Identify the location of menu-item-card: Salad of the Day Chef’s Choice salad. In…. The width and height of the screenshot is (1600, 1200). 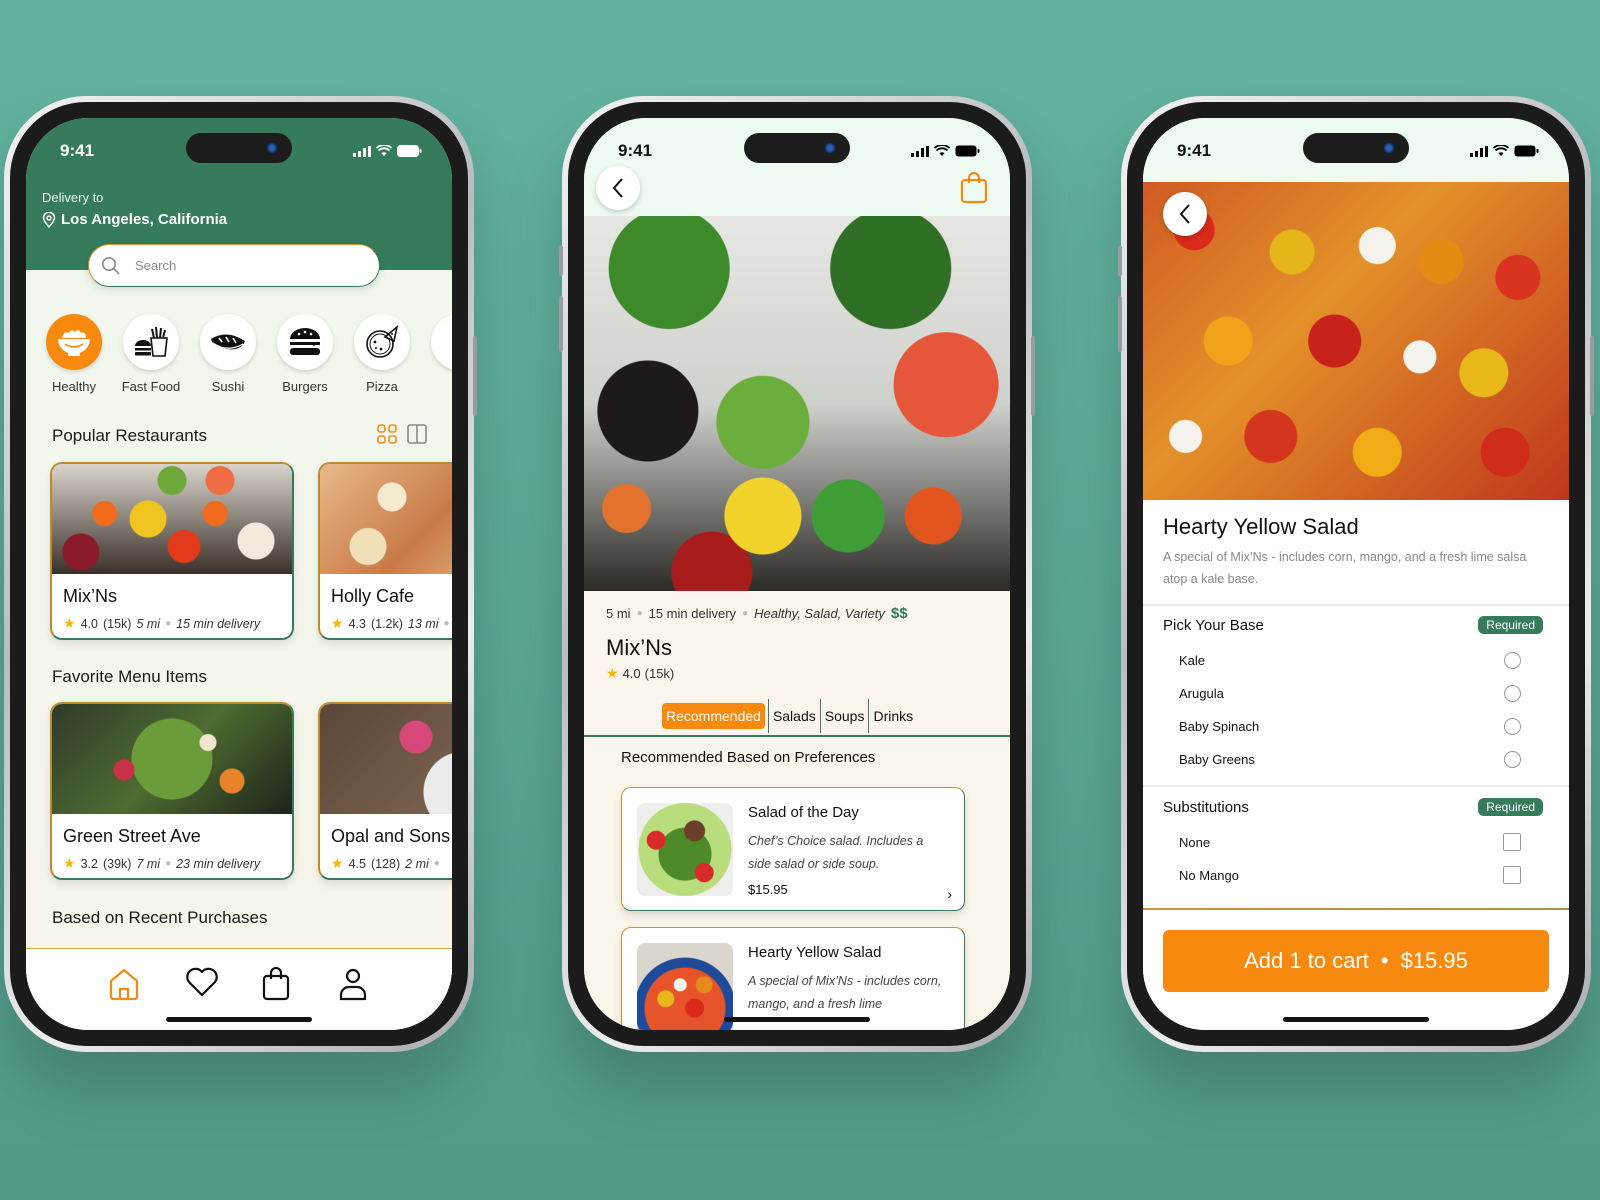
(793, 849).